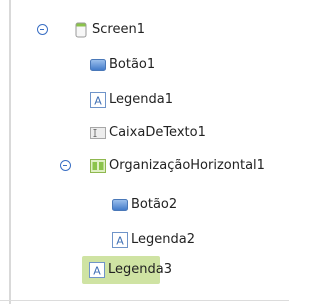  I want to click on tree-node-botao2: Botão2, so click(144, 204).